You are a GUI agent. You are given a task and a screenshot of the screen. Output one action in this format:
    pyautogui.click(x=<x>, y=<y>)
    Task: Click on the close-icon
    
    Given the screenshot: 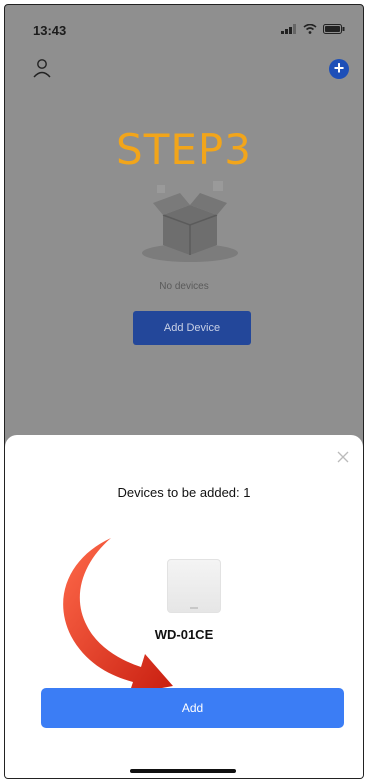 What is the action you would take?
    pyautogui.click(x=343, y=457)
    